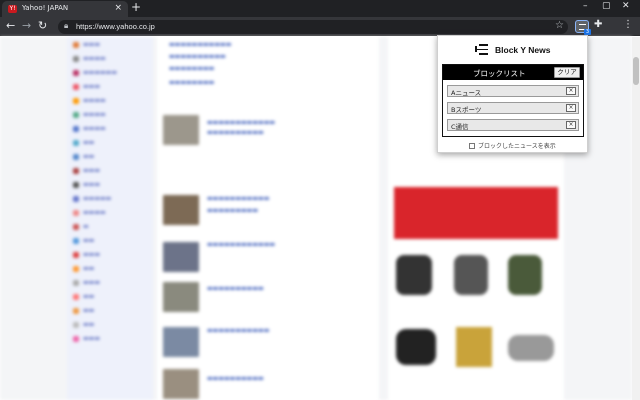 This screenshot has width=640, height=400. I want to click on address-bar: 🔒︎ https://www.yahoo.co.jp ☆, so click(313, 27).